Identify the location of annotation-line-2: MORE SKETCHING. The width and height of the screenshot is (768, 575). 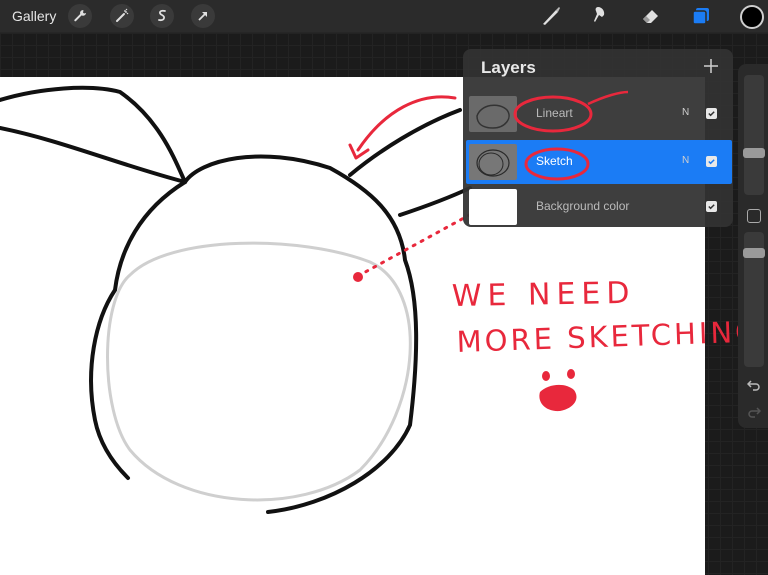
(608, 336).